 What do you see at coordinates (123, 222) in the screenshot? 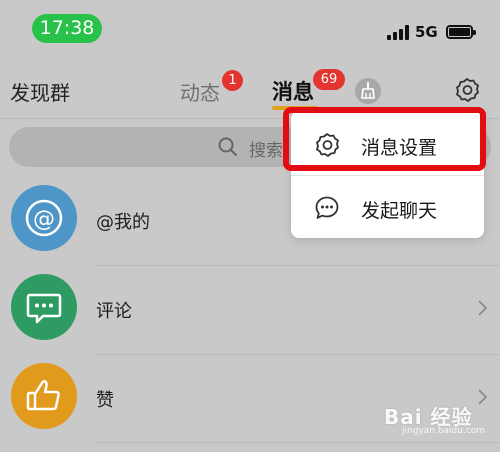
I see `list-item-label: @我的` at bounding box center [123, 222].